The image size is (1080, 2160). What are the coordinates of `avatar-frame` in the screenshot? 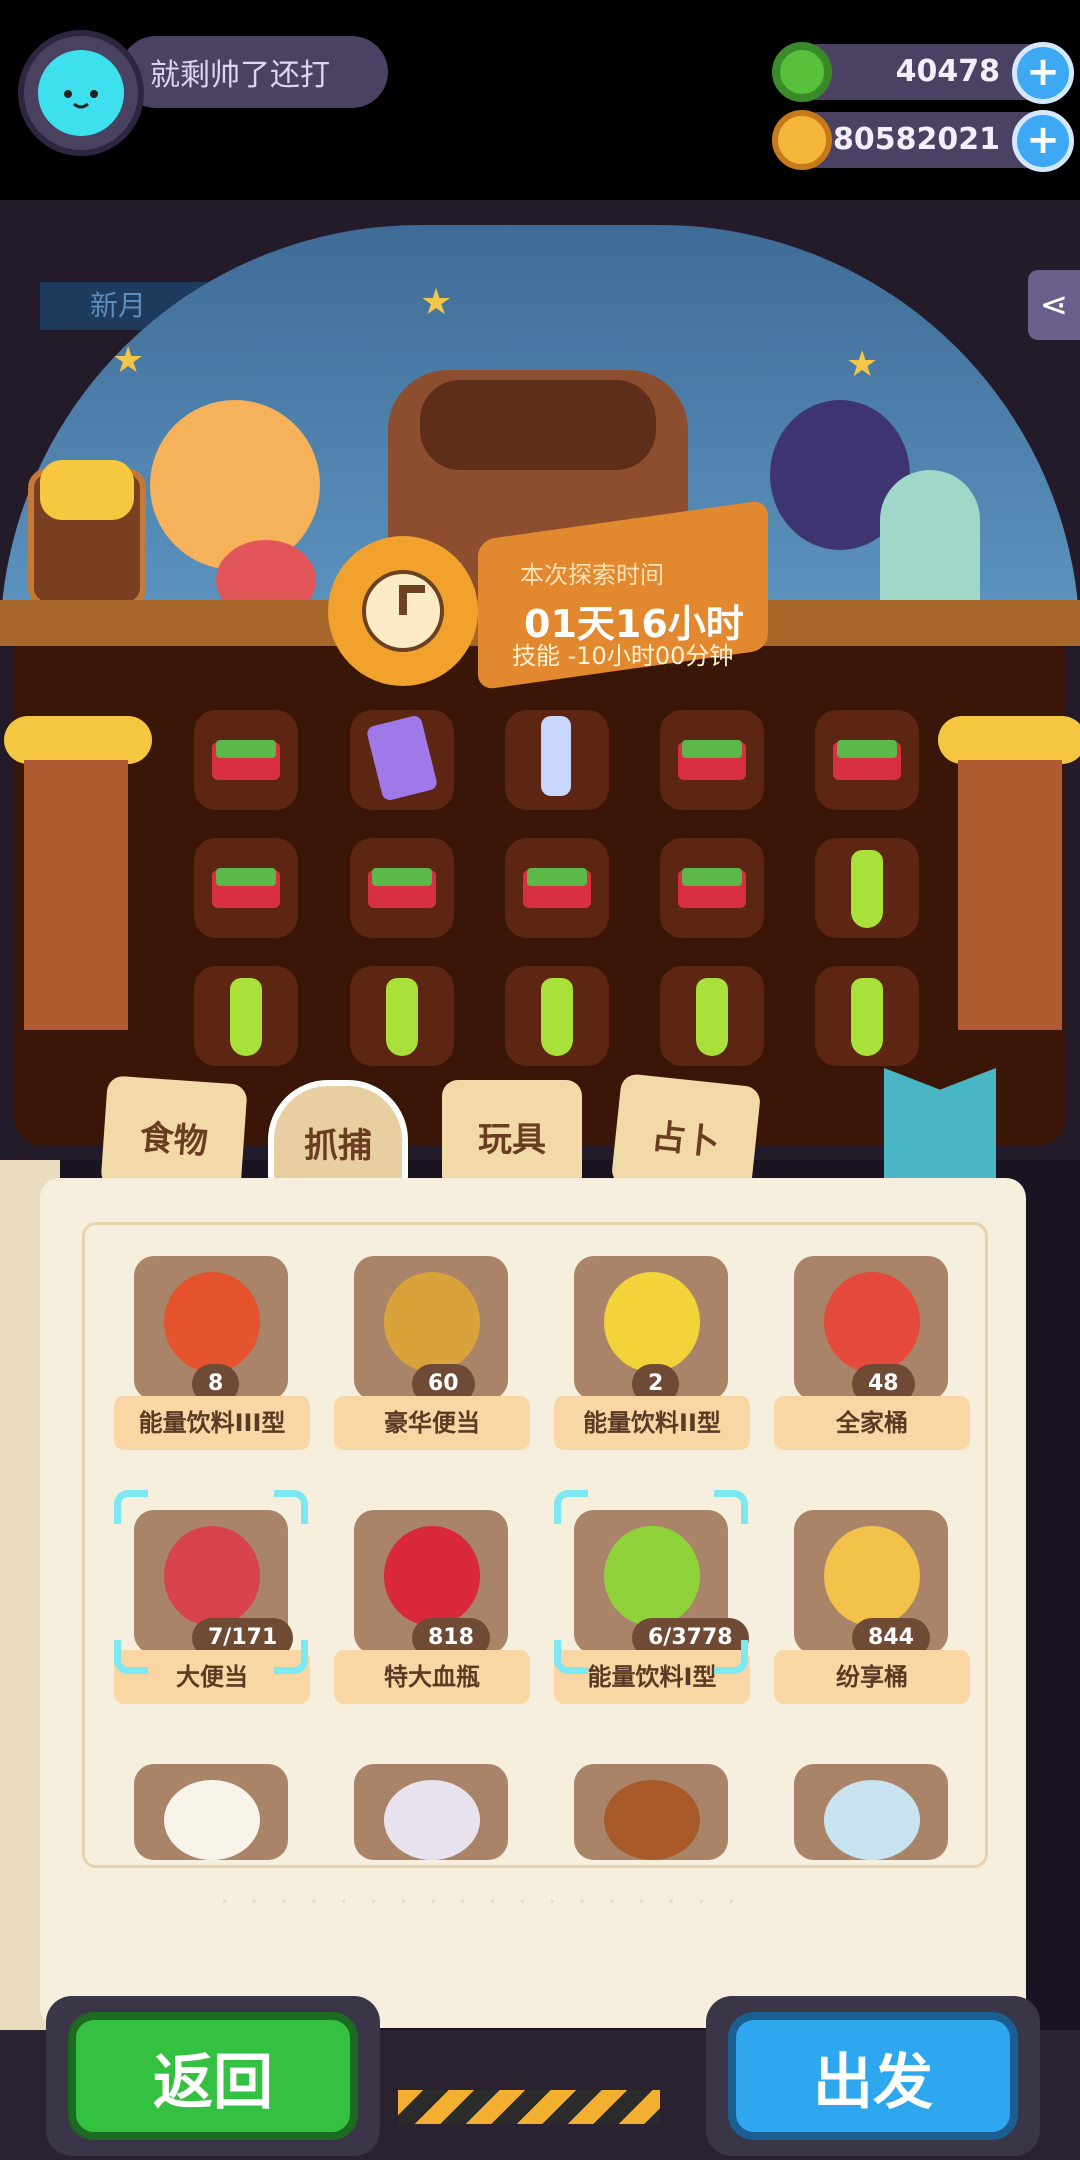 It's located at (81, 93).